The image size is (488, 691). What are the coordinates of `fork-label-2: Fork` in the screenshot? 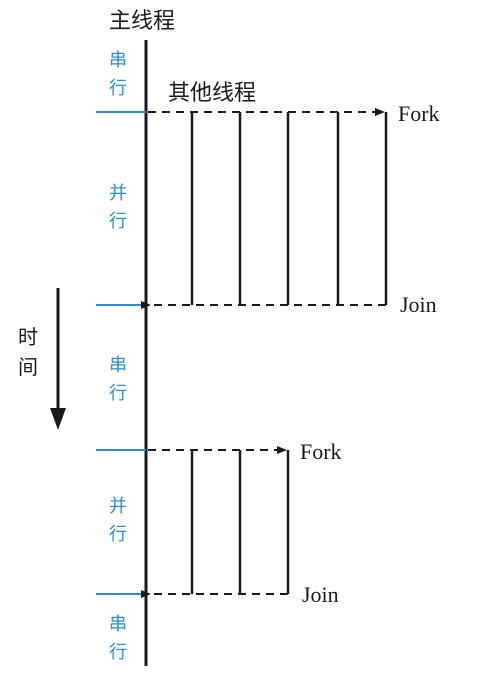 It's located at (321, 451).